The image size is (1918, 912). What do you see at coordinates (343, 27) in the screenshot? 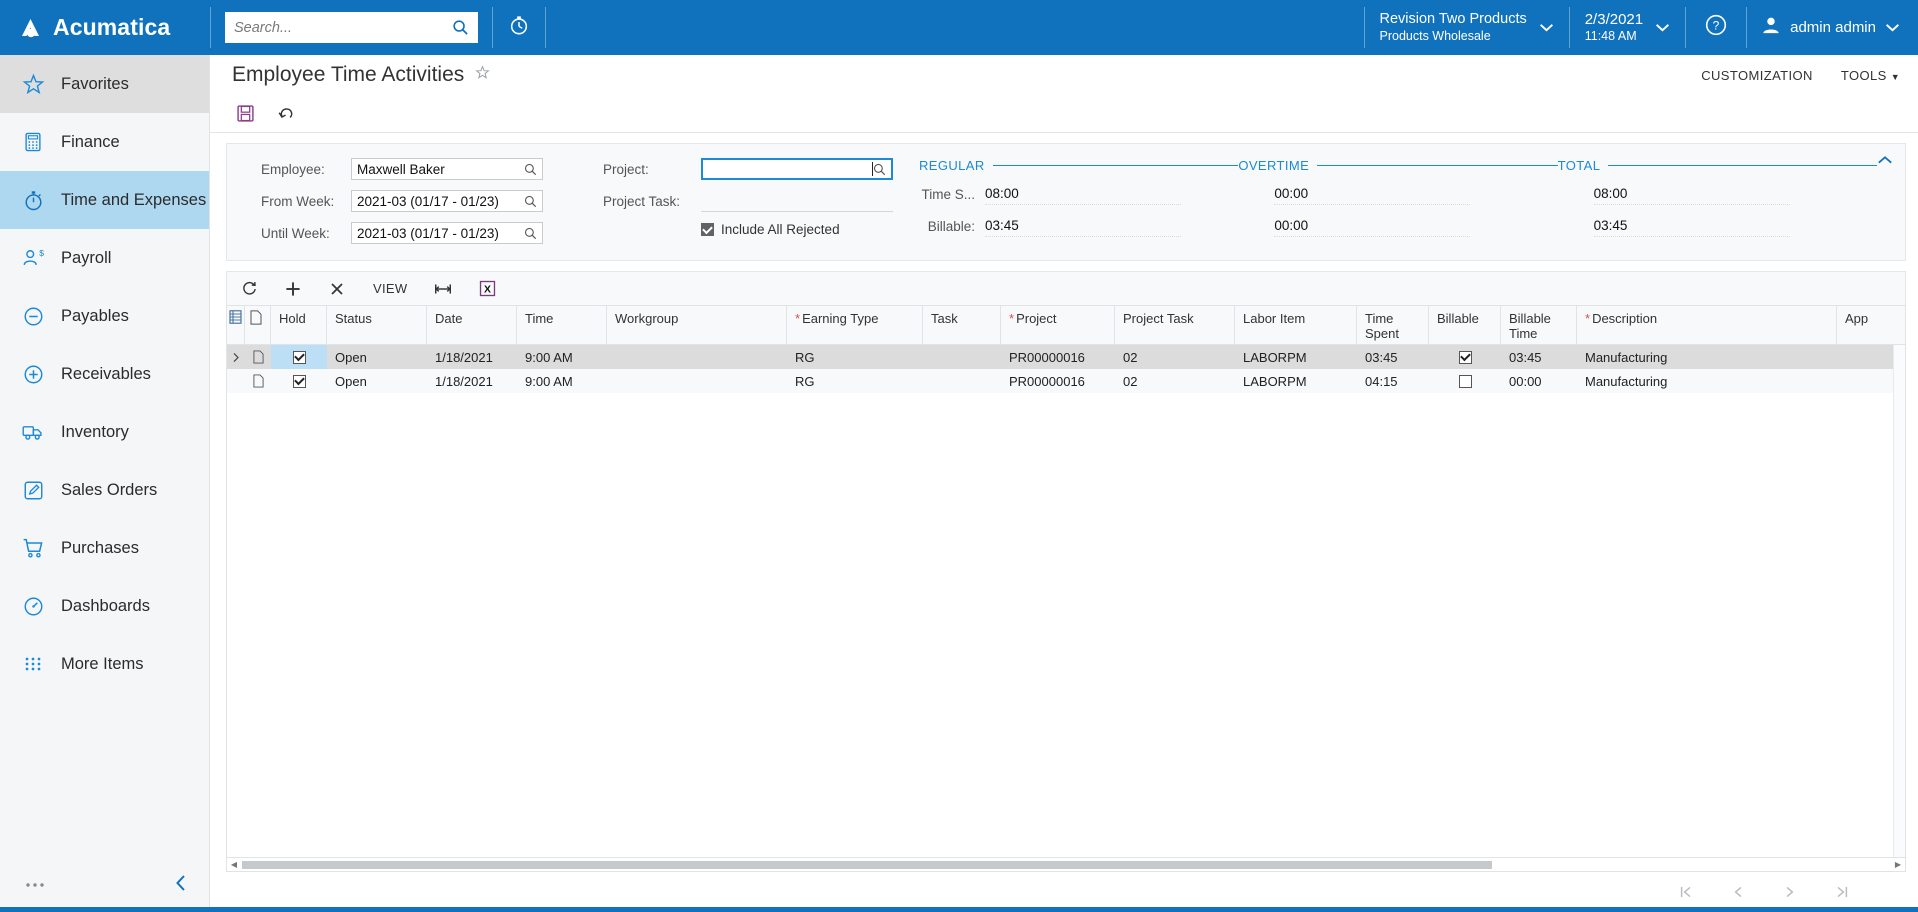
I see `search-input` at bounding box center [343, 27].